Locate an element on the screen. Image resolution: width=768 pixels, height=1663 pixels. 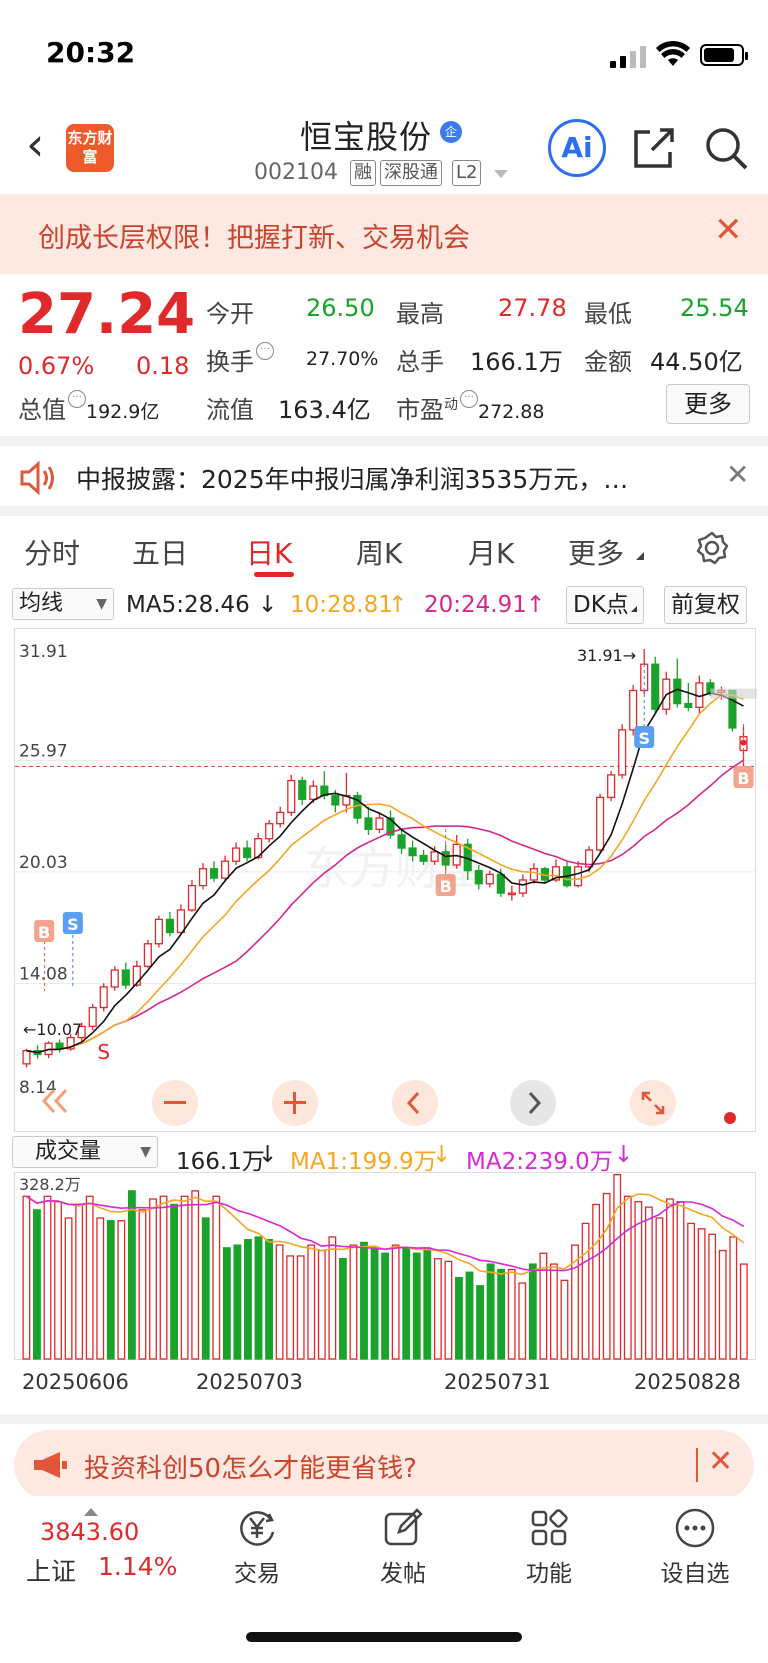
scroll-left-button is located at coordinates (415, 1103).